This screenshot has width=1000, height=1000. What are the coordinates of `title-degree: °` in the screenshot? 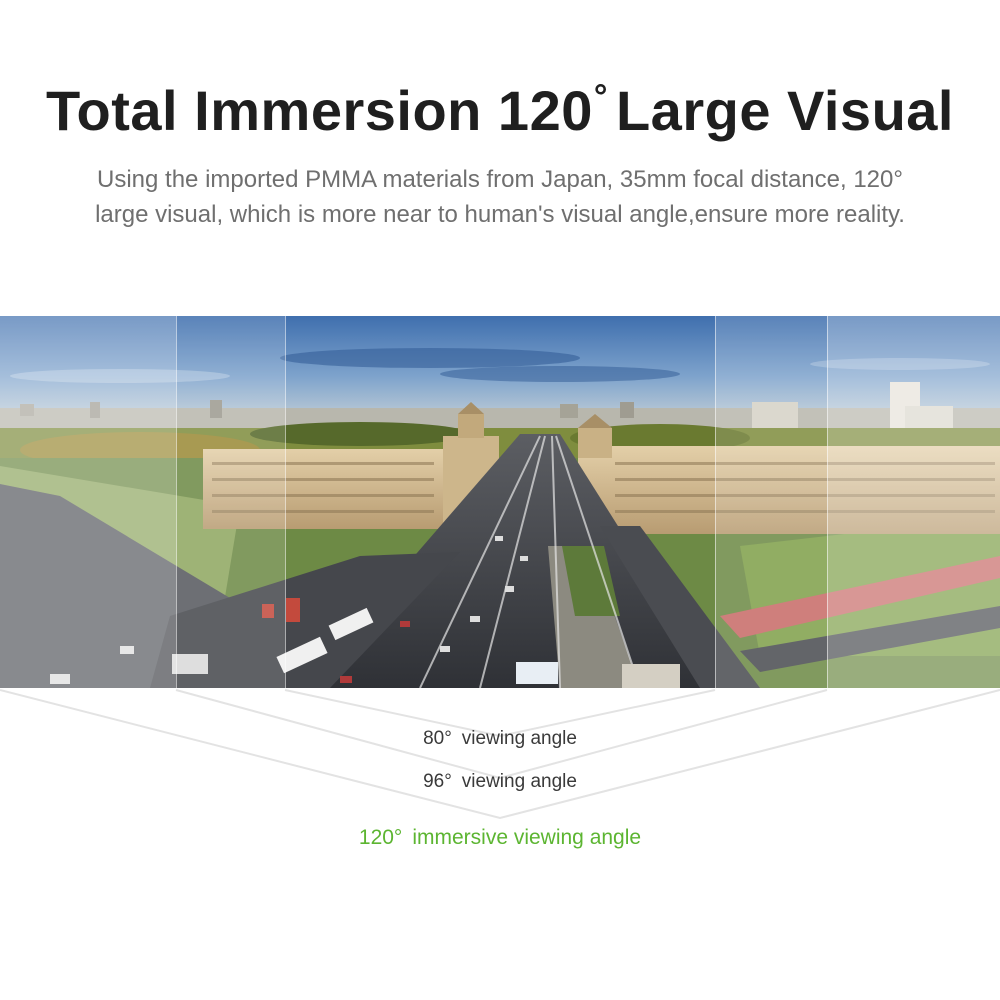 It's located at (600, 97).